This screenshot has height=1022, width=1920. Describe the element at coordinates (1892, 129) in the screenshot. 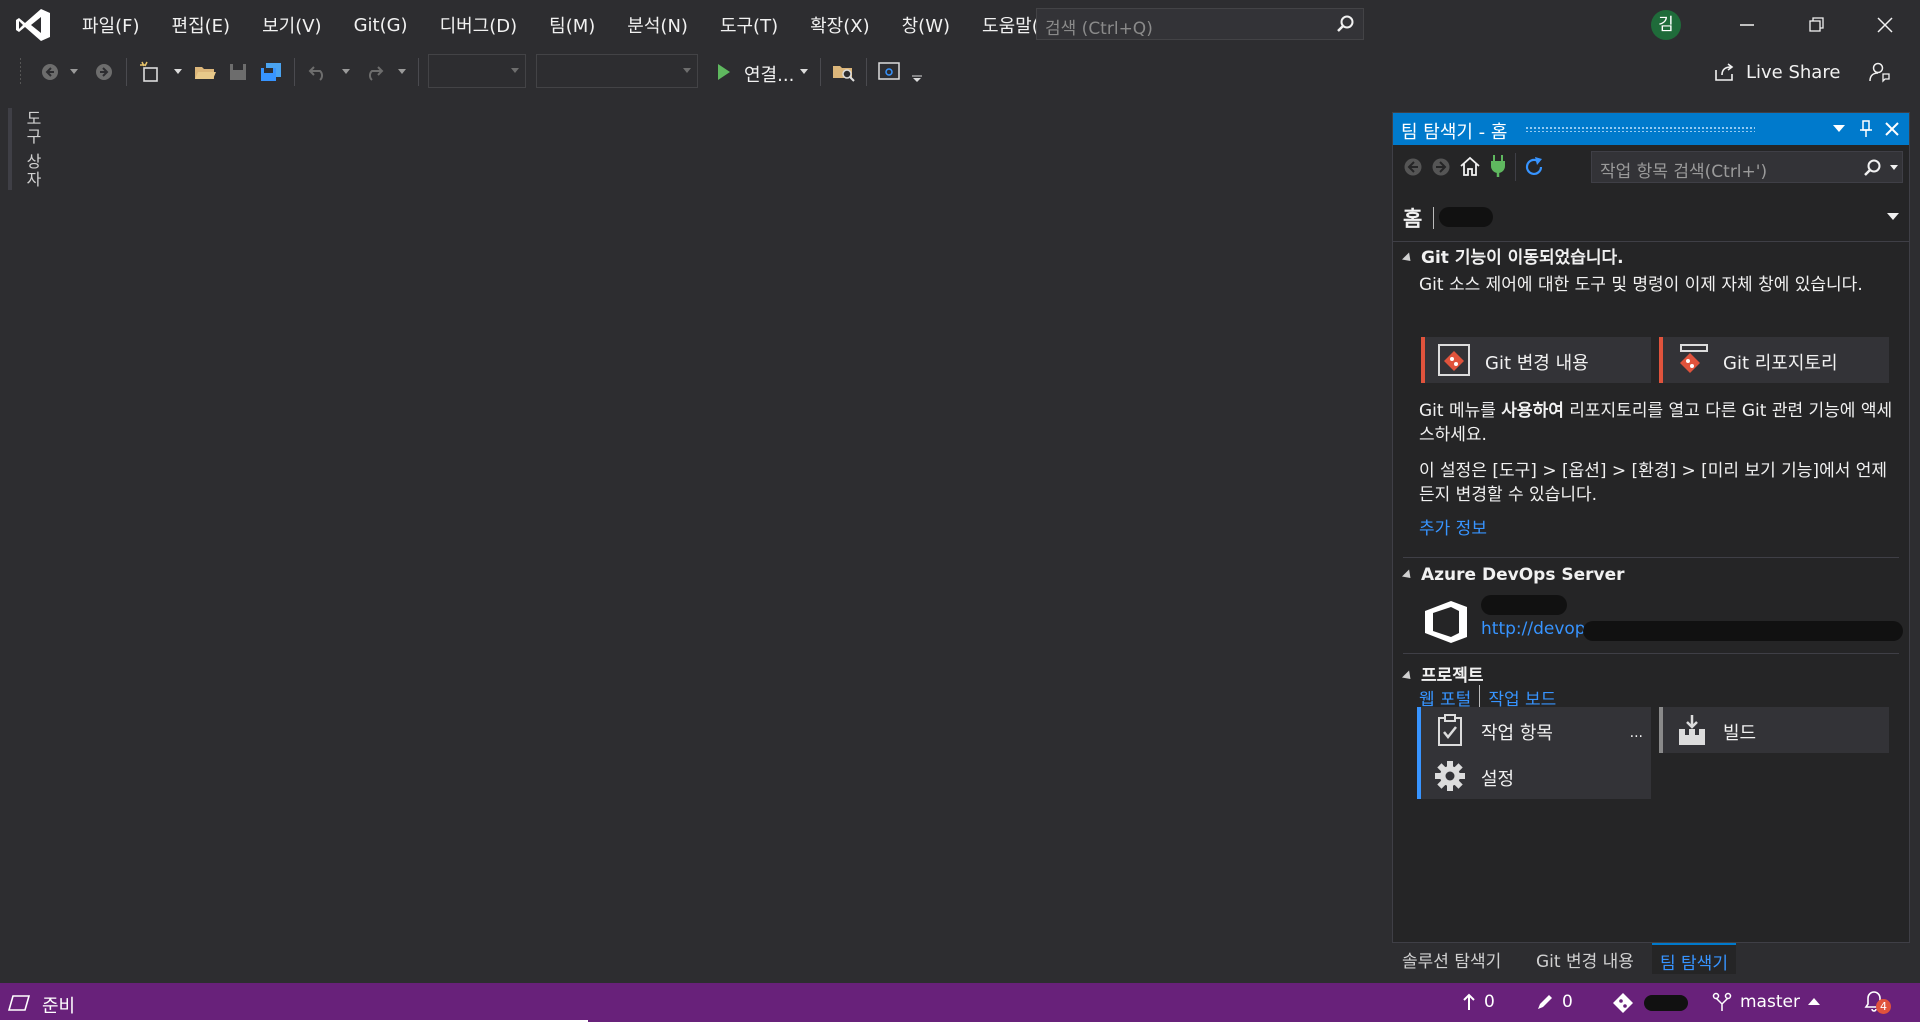

I see `close-panel-icon` at that location.